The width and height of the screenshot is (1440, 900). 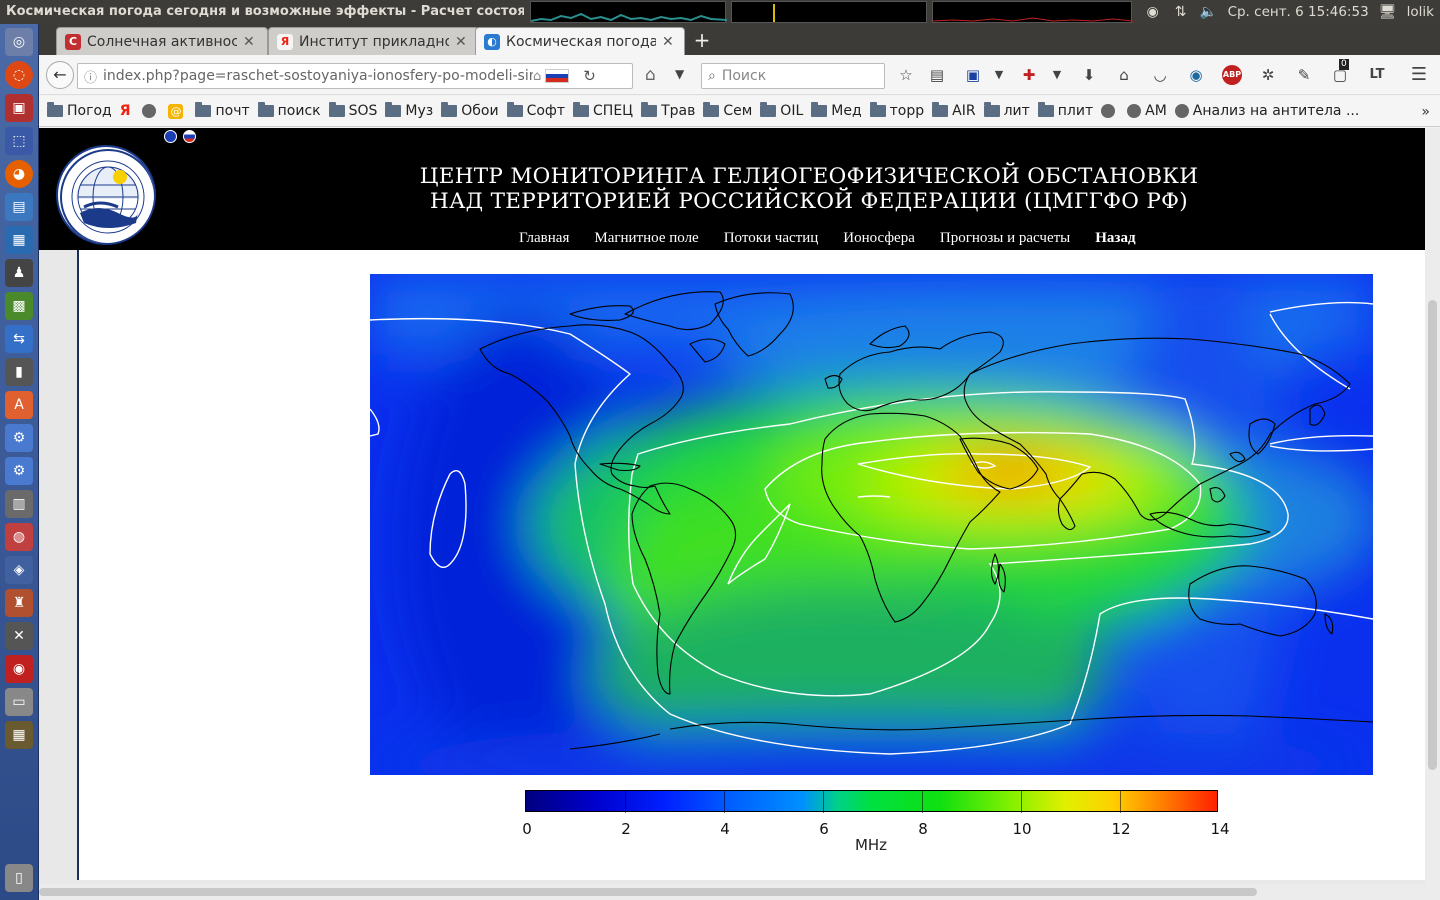 What do you see at coordinates (19, 603) in the screenshot?
I see `game-launcher-icon: ♜` at bounding box center [19, 603].